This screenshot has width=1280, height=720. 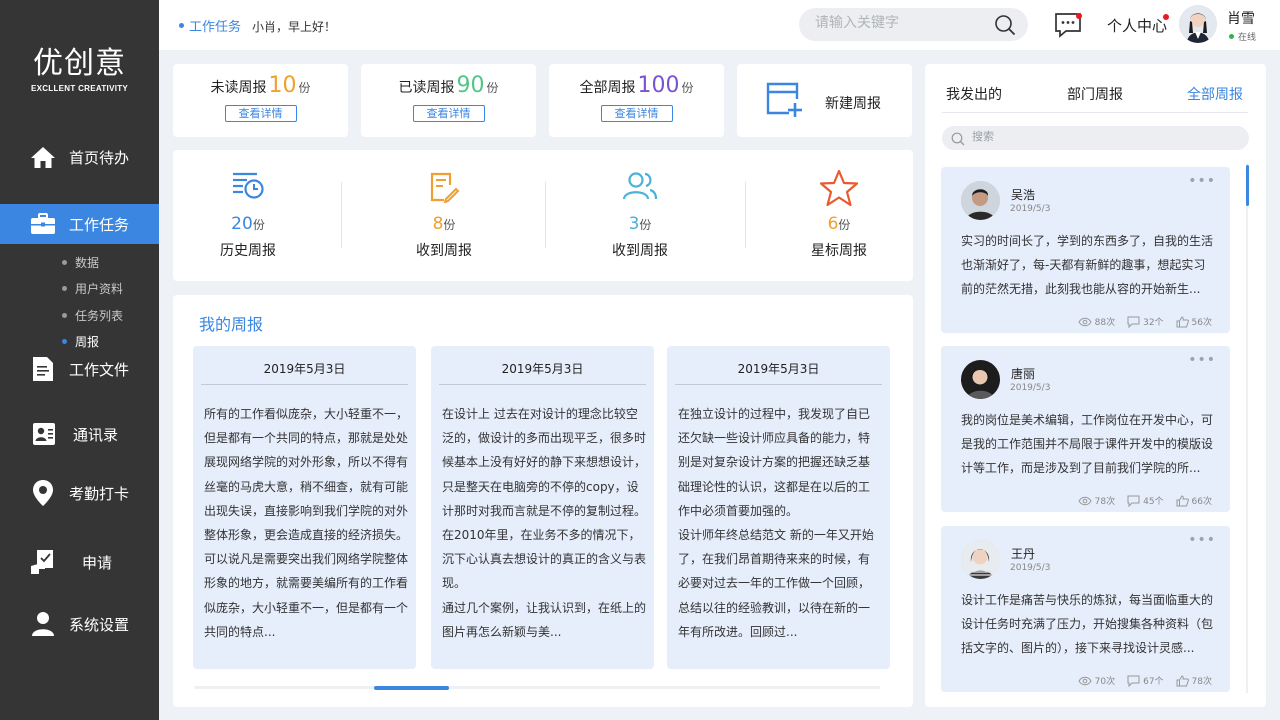 I want to click on sidebar-item-label: 工作文件, so click(x=99, y=369).